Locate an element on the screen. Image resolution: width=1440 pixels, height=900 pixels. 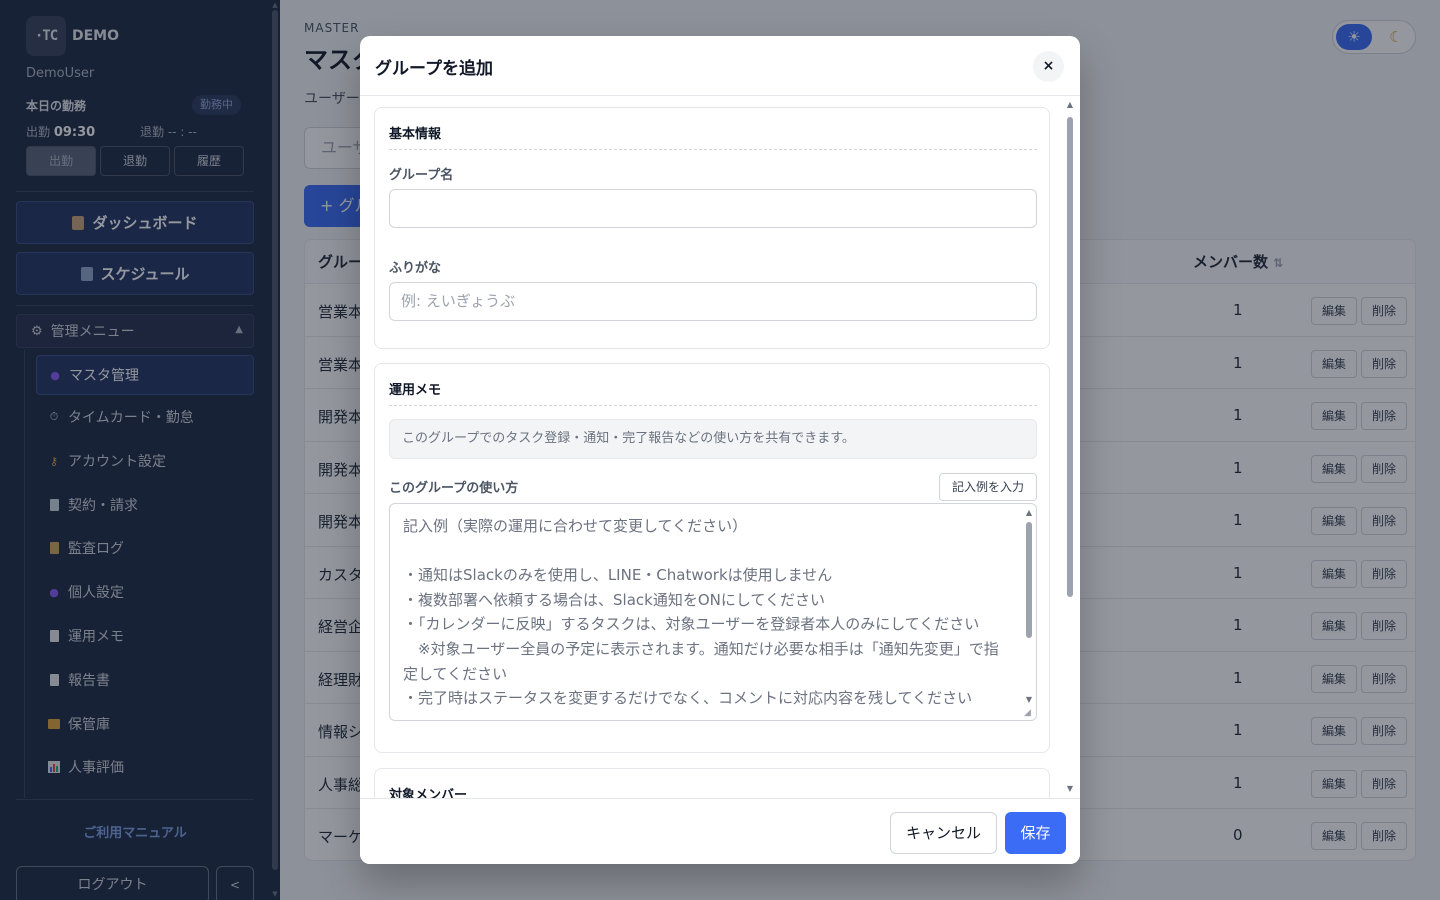
usage-label: このグループの使い方 is located at coordinates (454, 488).